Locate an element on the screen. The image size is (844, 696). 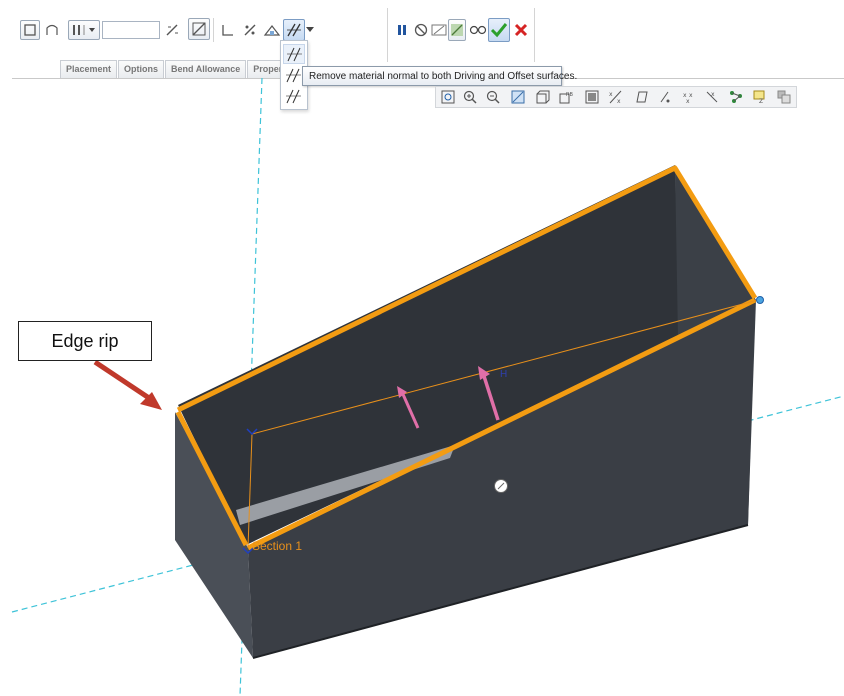
endpoint-marker is located at coordinates (760, 300).